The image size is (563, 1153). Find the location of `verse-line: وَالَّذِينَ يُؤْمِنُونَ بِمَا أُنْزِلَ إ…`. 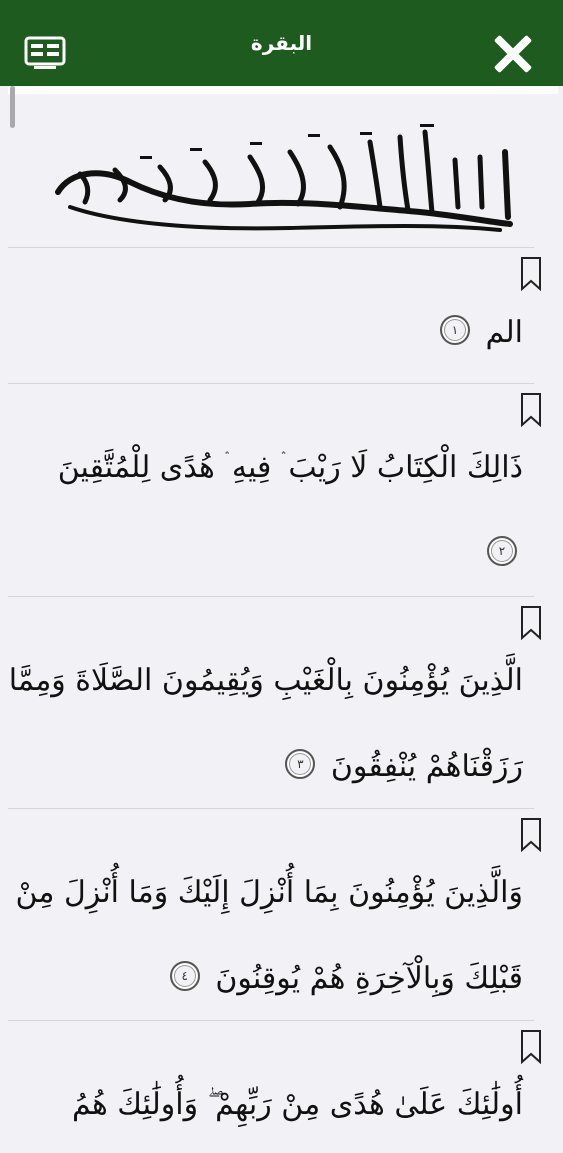

verse-line: وَالَّذِينَ يُؤْمِنُونَ بِمَا أُنْزِلَ إ… is located at coordinates (269, 892).